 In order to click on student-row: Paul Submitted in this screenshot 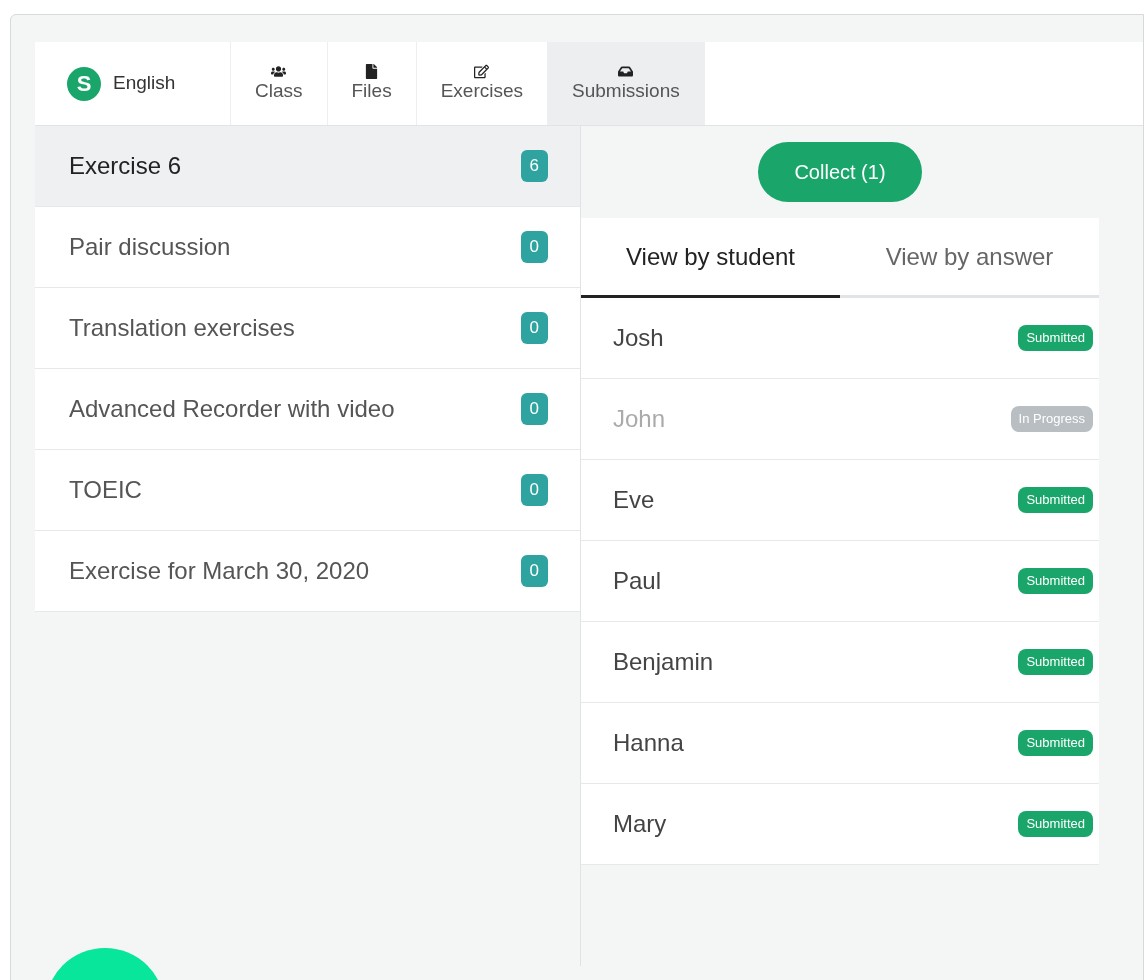, I will do `click(840, 581)`.